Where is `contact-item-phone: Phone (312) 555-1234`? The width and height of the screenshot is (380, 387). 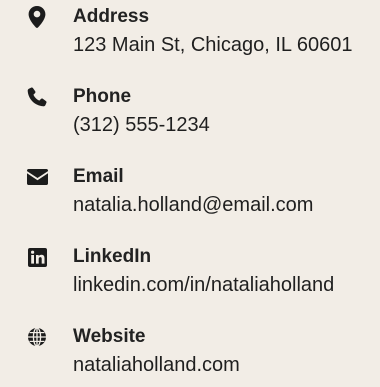 contact-item-phone: Phone (312) 555-1234 is located at coordinates (118, 109).